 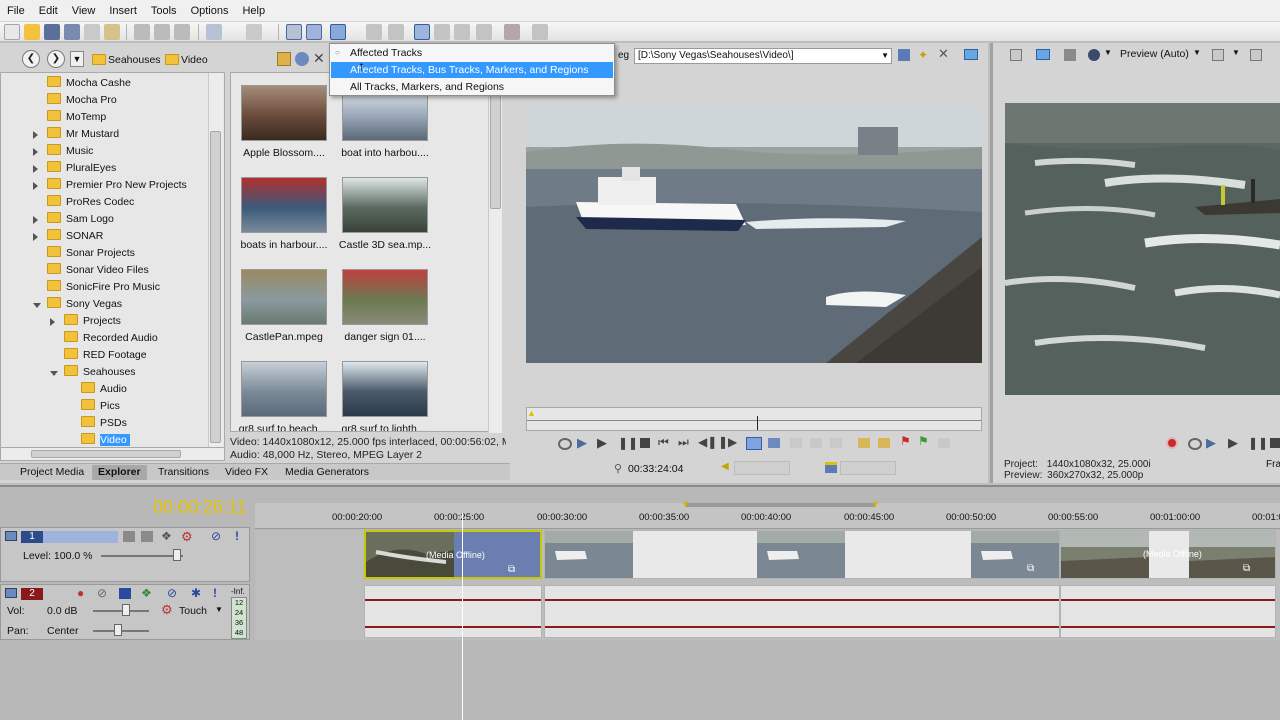 What do you see at coordinates (757, 423) in the screenshot?
I see `trimmer-cursor` at bounding box center [757, 423].